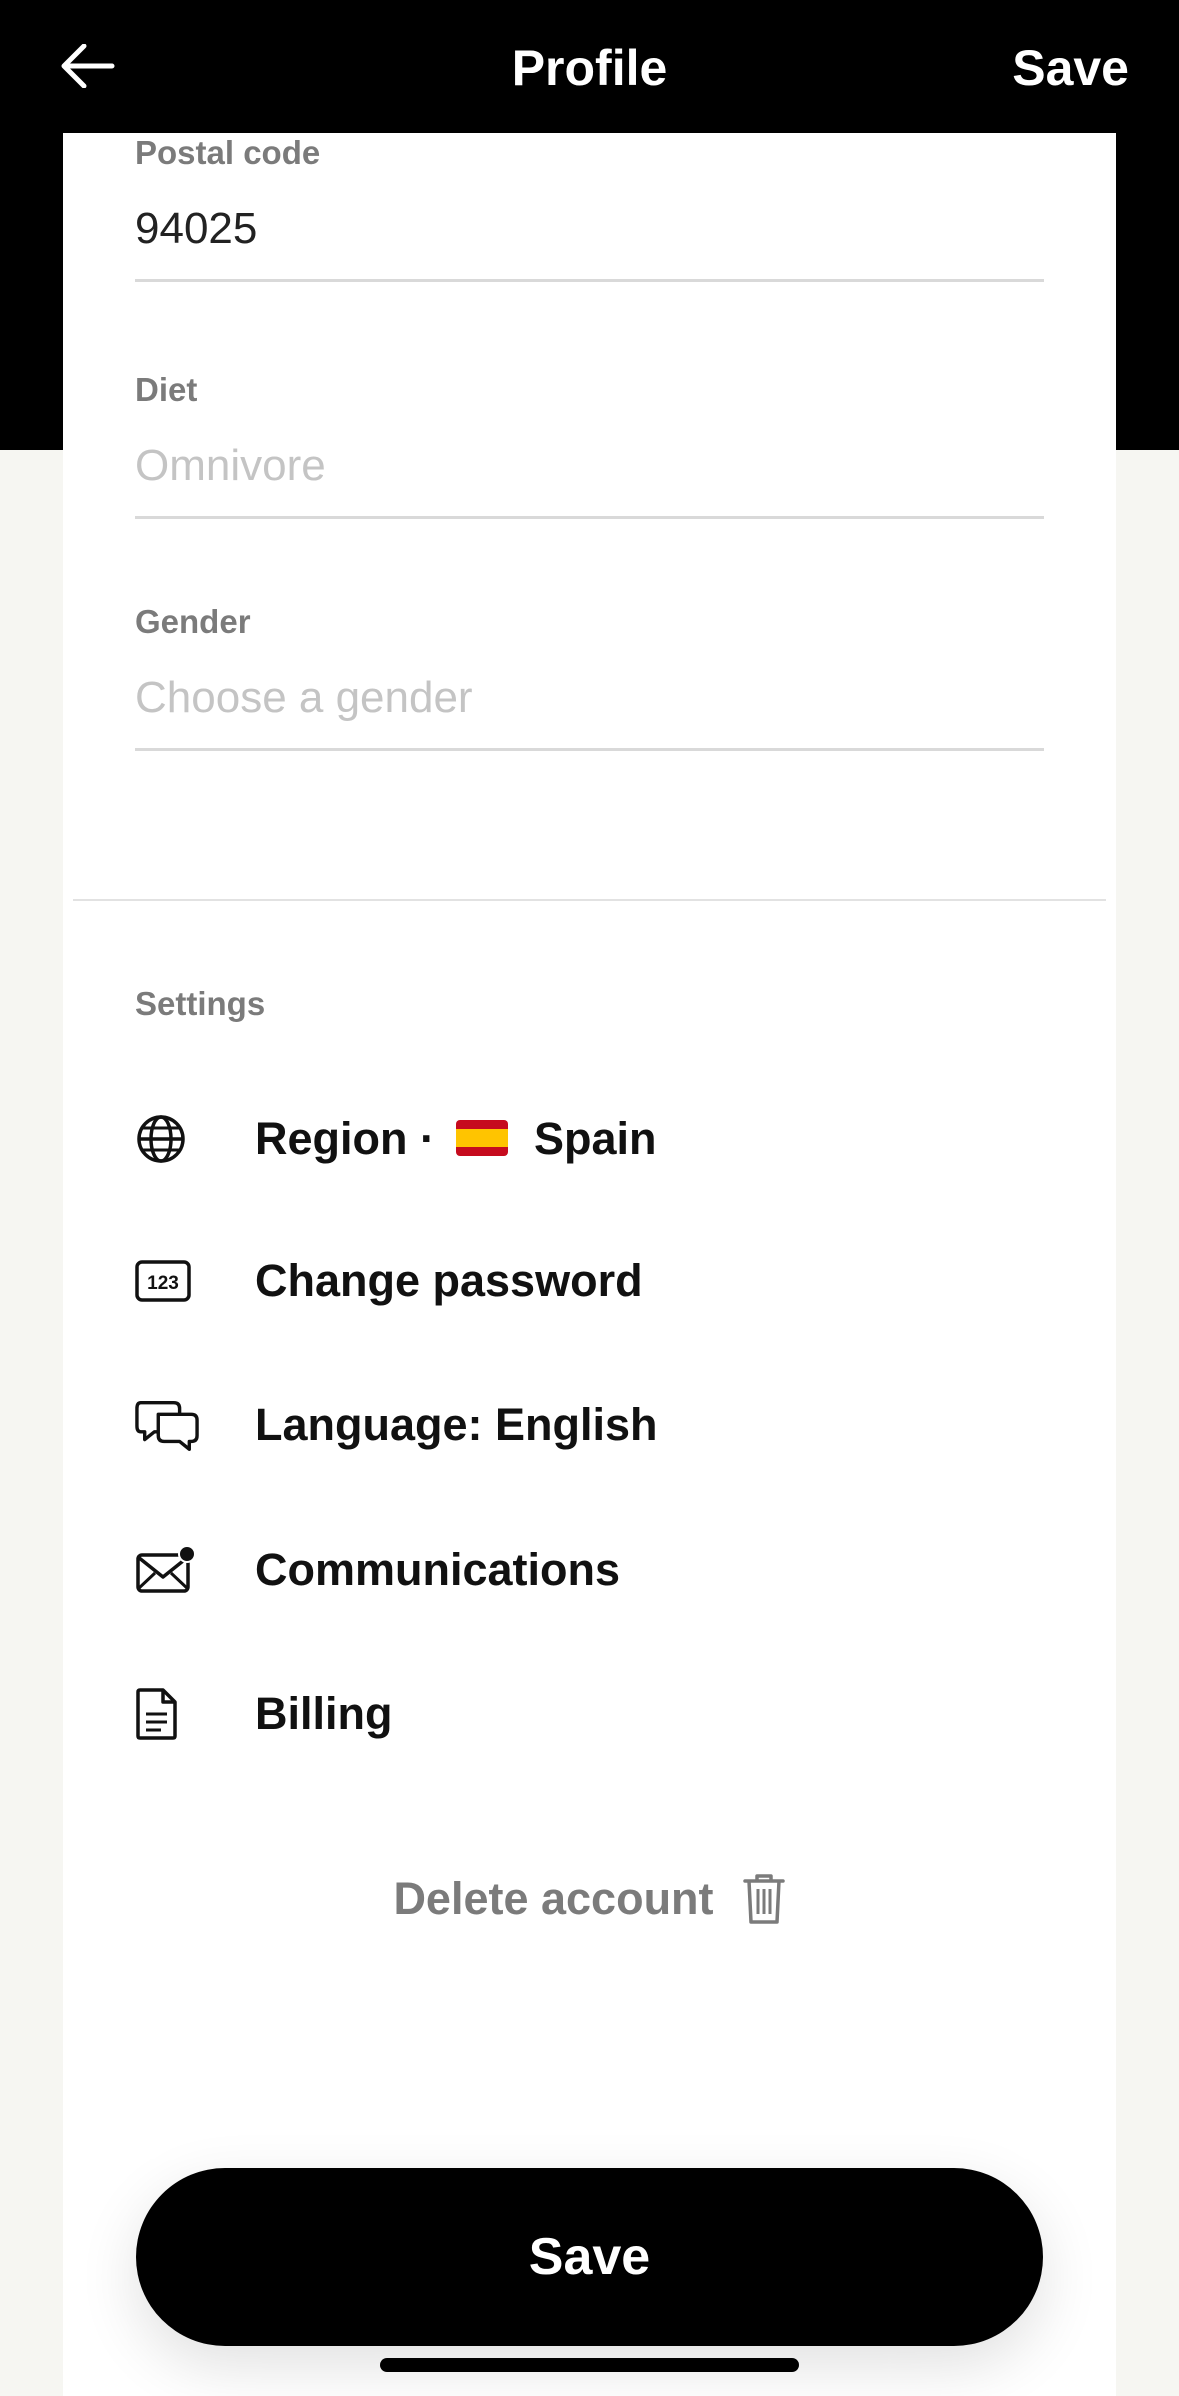  Describe the element at coordinates (589, 900) in the screenshot. I see `section-divider` at that location.